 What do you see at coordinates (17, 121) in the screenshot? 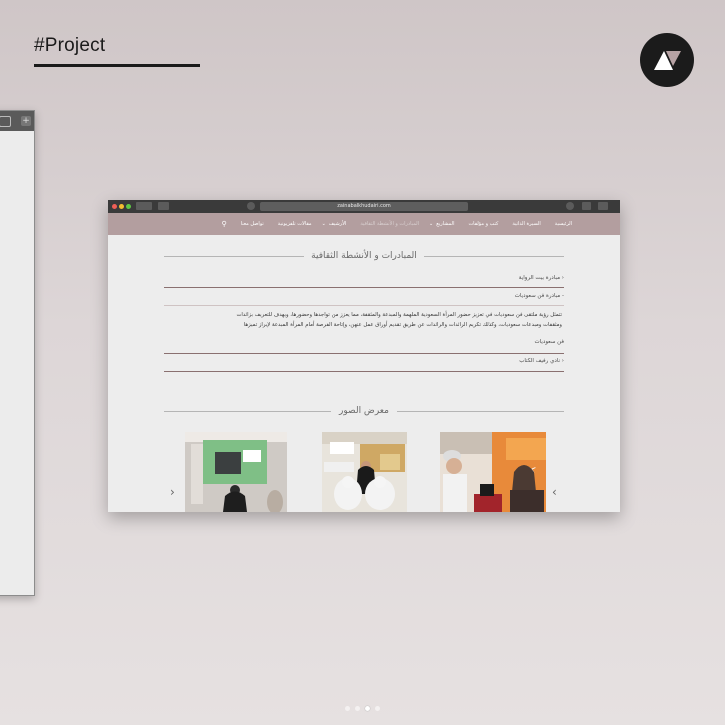
I see `side-window-toolbar: +` at bounding box center [17, 121].